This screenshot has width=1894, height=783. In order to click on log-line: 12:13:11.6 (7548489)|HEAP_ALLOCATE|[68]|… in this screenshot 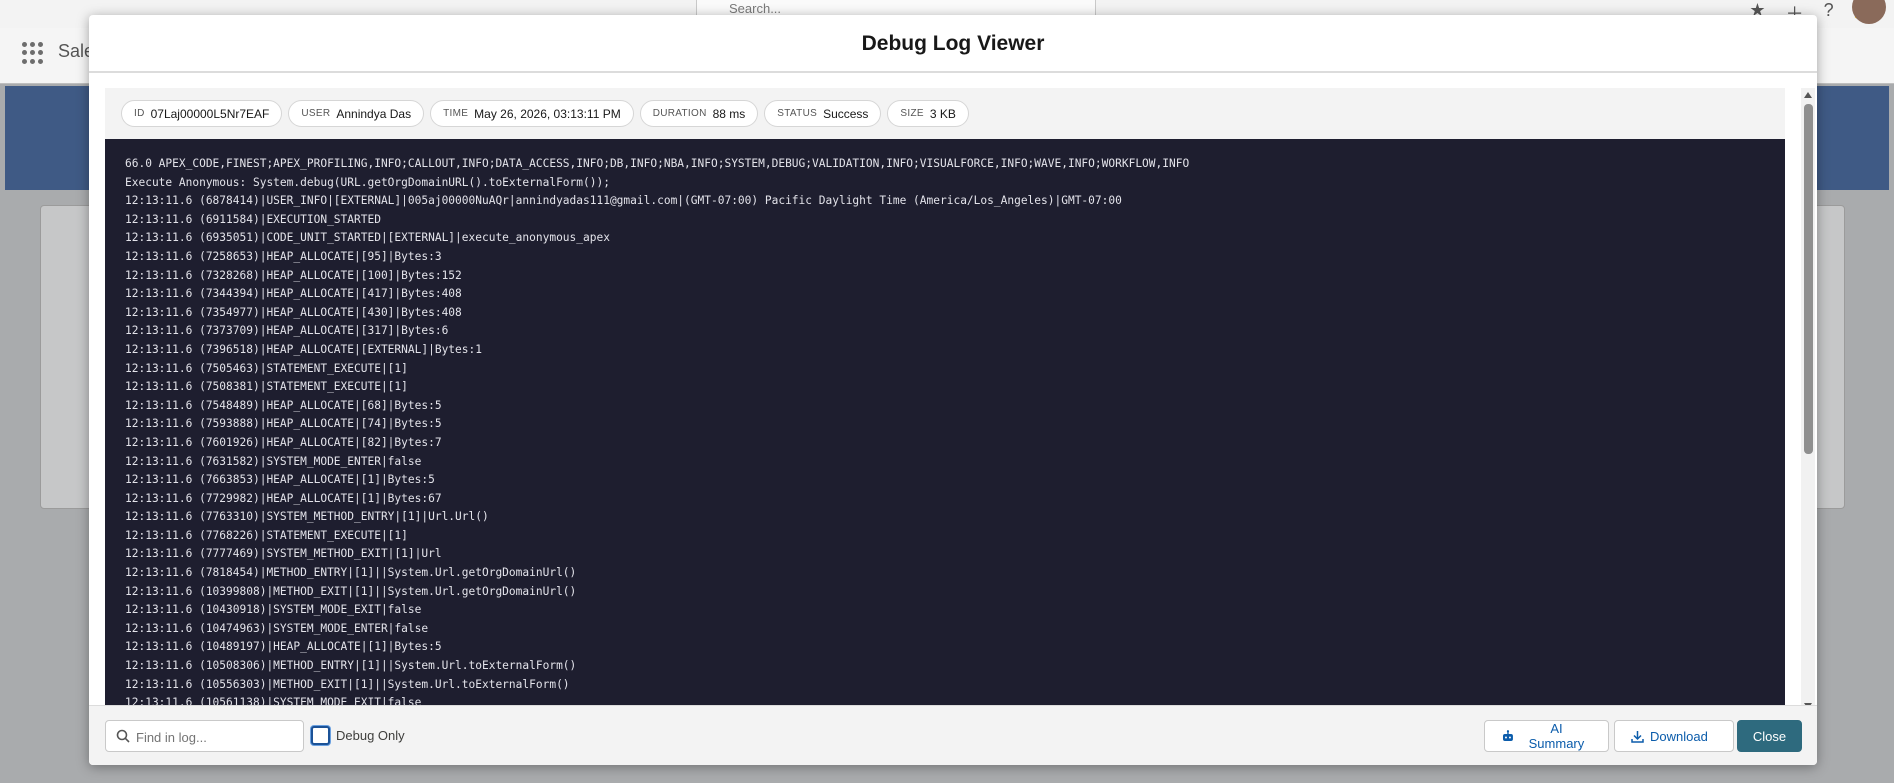, I will do `click(283, 405)`.